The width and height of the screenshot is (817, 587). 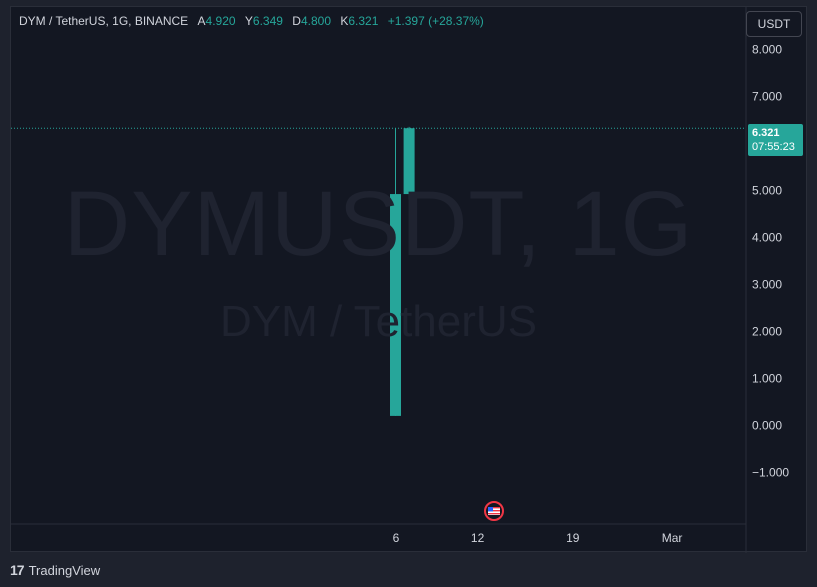 I want to click on y-tick-label: 2.000, so click(x=767, y=331).